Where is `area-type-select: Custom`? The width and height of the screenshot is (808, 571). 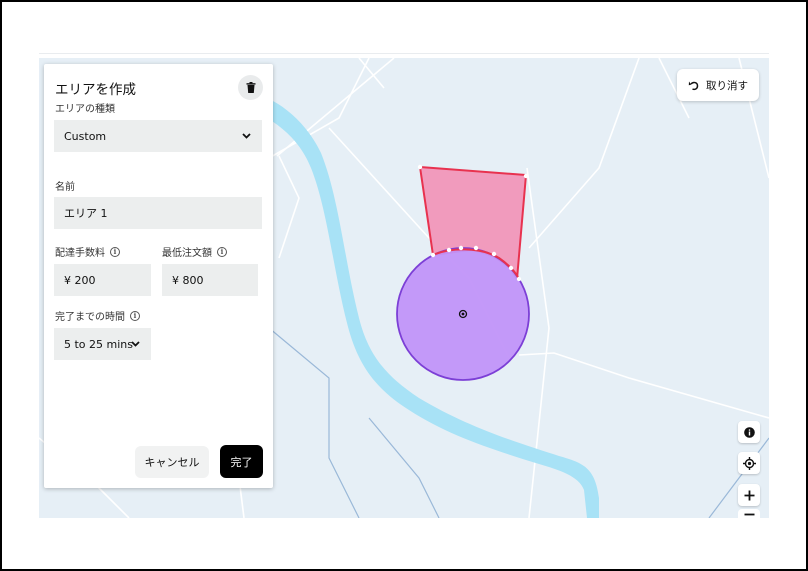 area-type-select: Custom is located at coordinates (158, 136).